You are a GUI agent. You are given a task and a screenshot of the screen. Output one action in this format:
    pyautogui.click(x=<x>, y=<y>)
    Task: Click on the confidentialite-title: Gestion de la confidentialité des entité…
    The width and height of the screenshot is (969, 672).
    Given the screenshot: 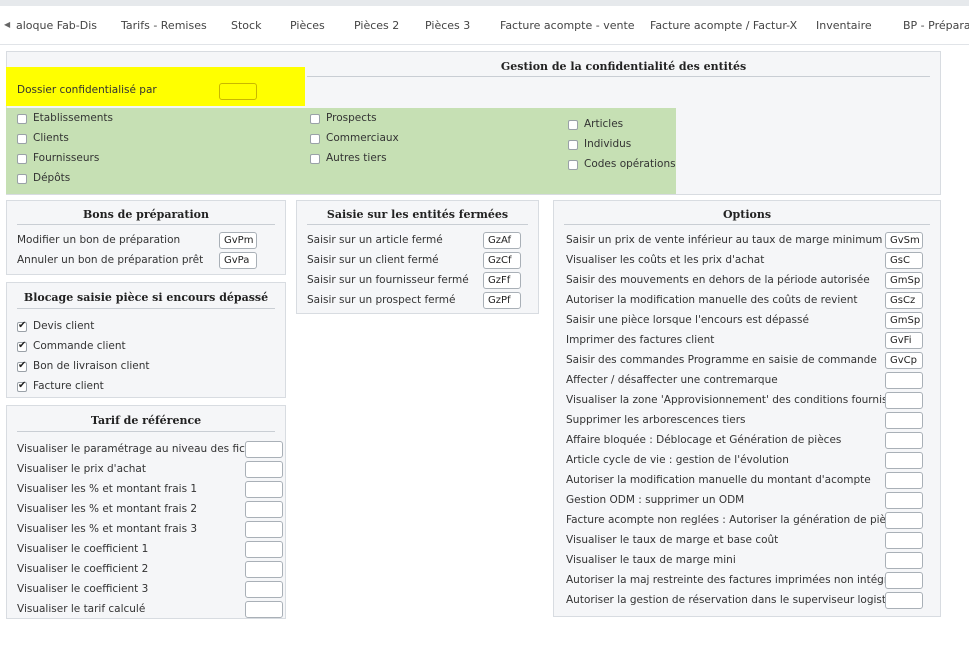 What is the action you would take?
    pyautogui.click(x=623, y=66)
    